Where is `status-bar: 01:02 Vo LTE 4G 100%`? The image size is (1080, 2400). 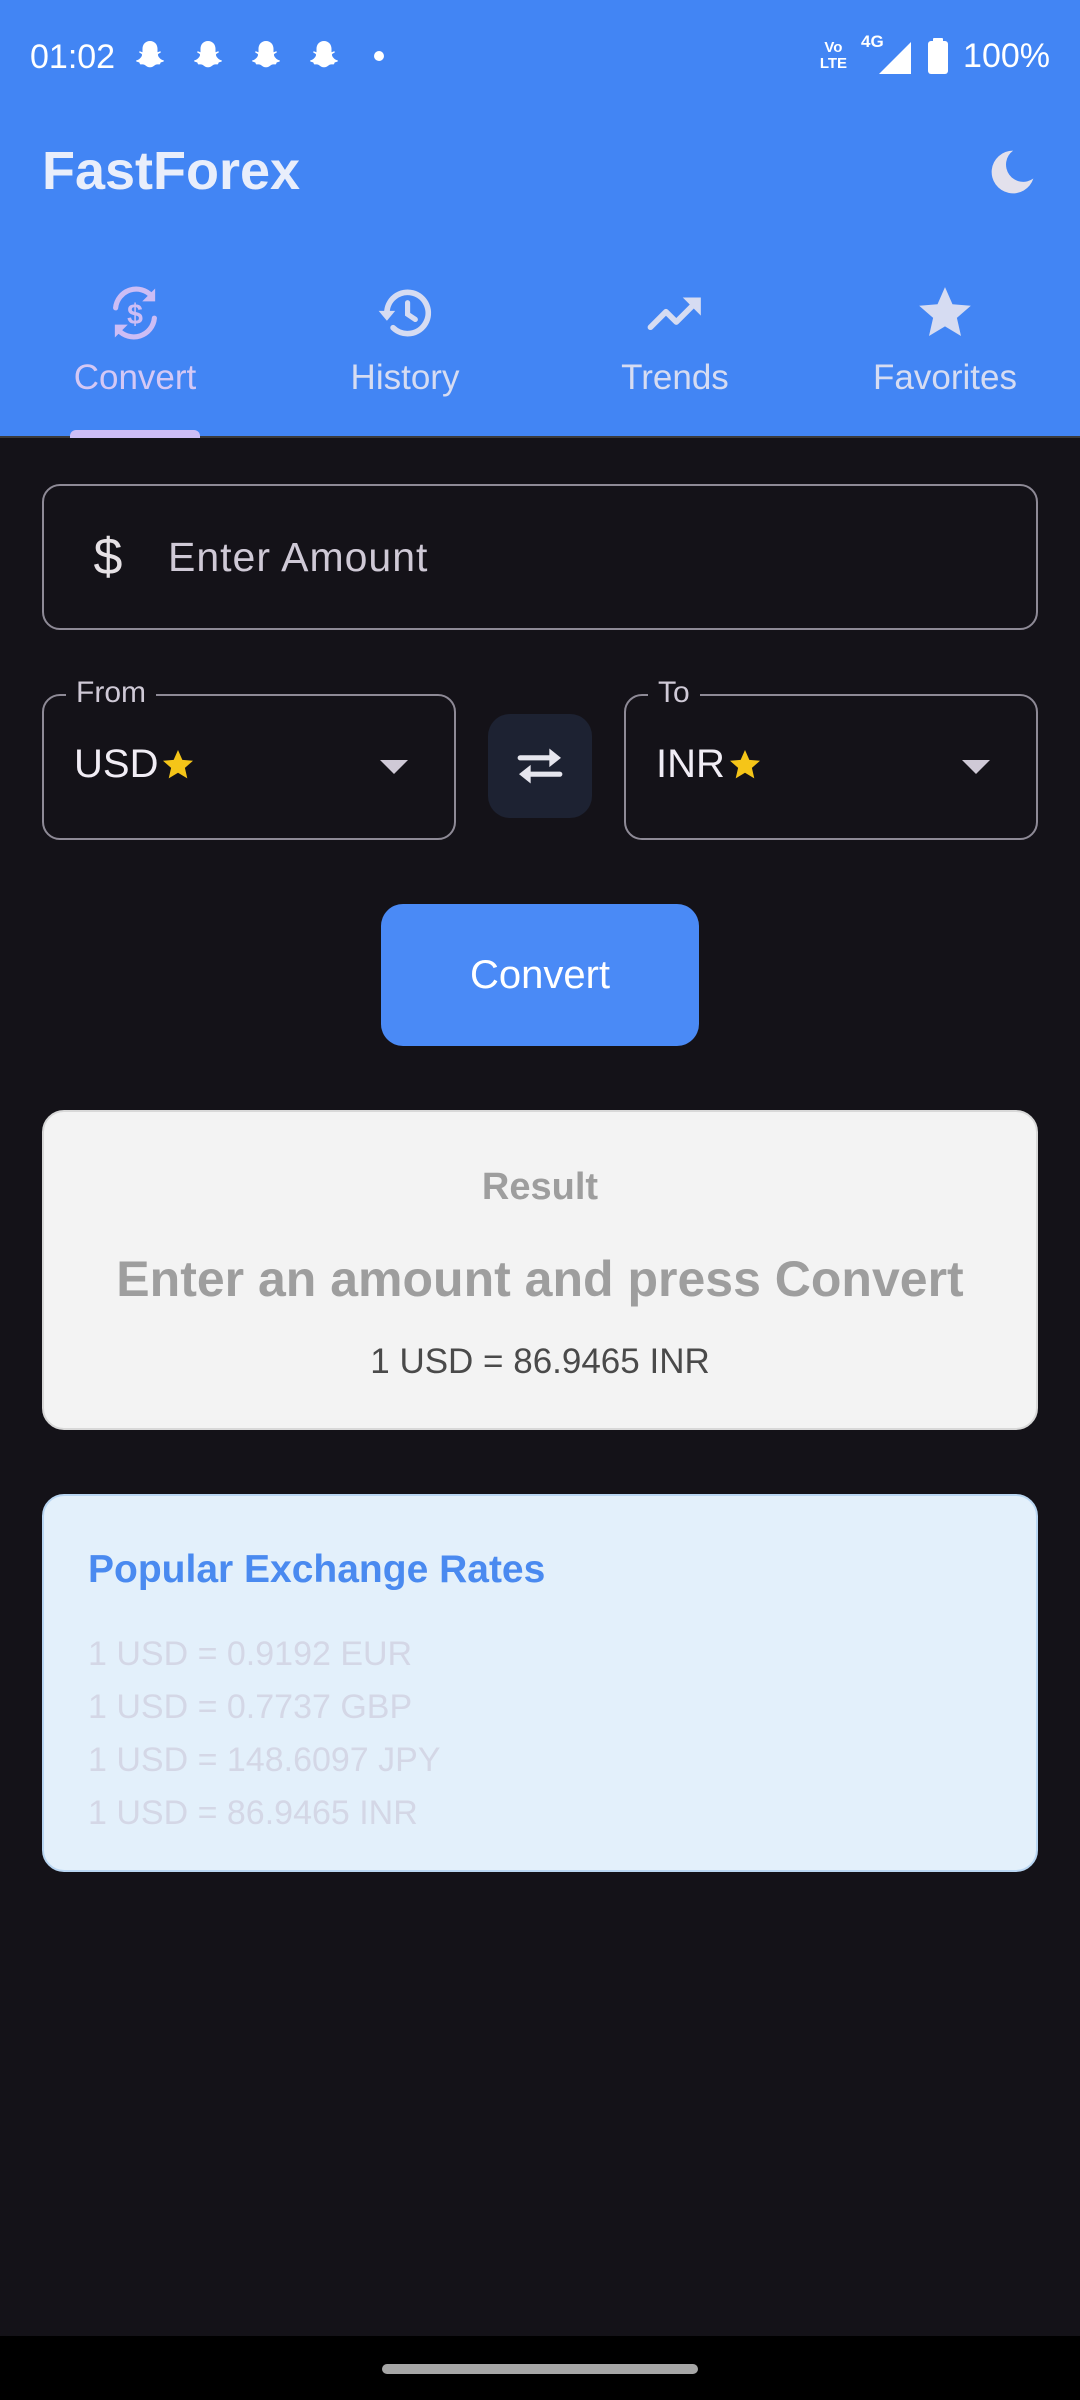
status-bar: 01:02 Vo LTE 4G 100% is located at coordinates (540, 58).